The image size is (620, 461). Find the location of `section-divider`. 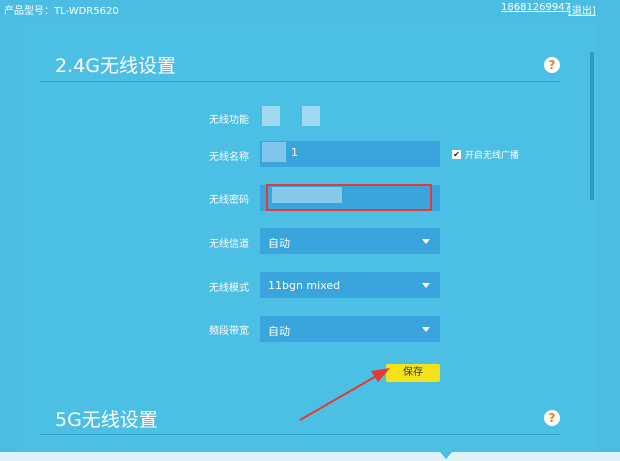

section-divider is located at coordinates (300, 434).